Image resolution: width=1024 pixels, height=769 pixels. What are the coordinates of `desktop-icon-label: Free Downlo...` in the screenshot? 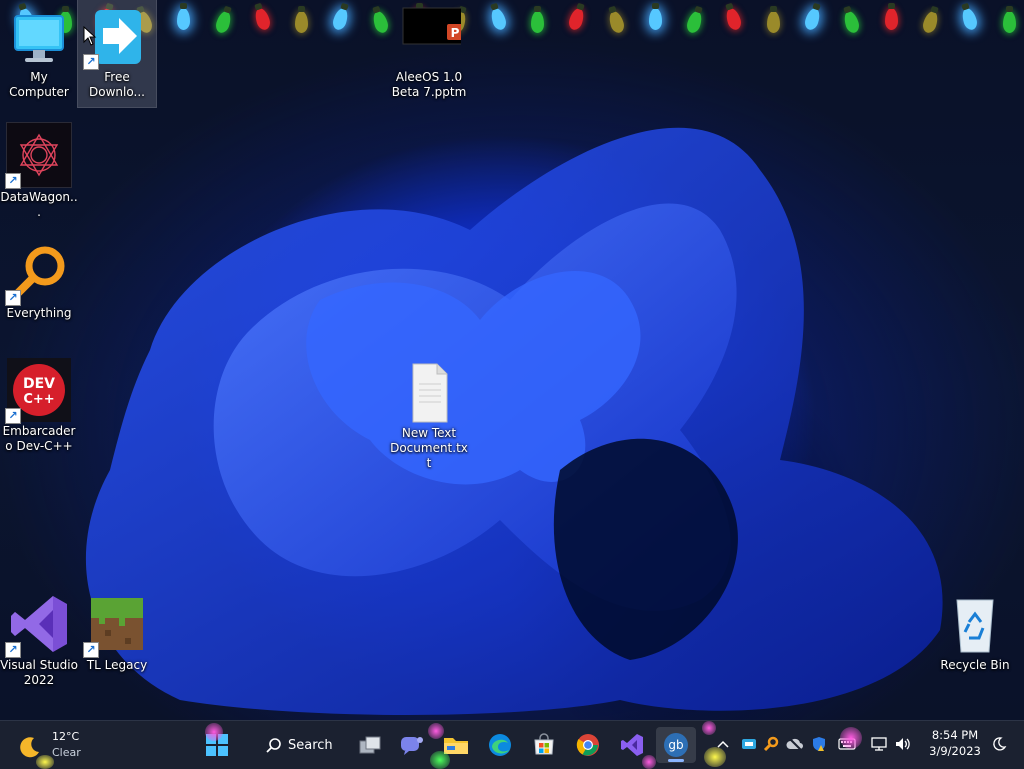 It's located at (117, 84).